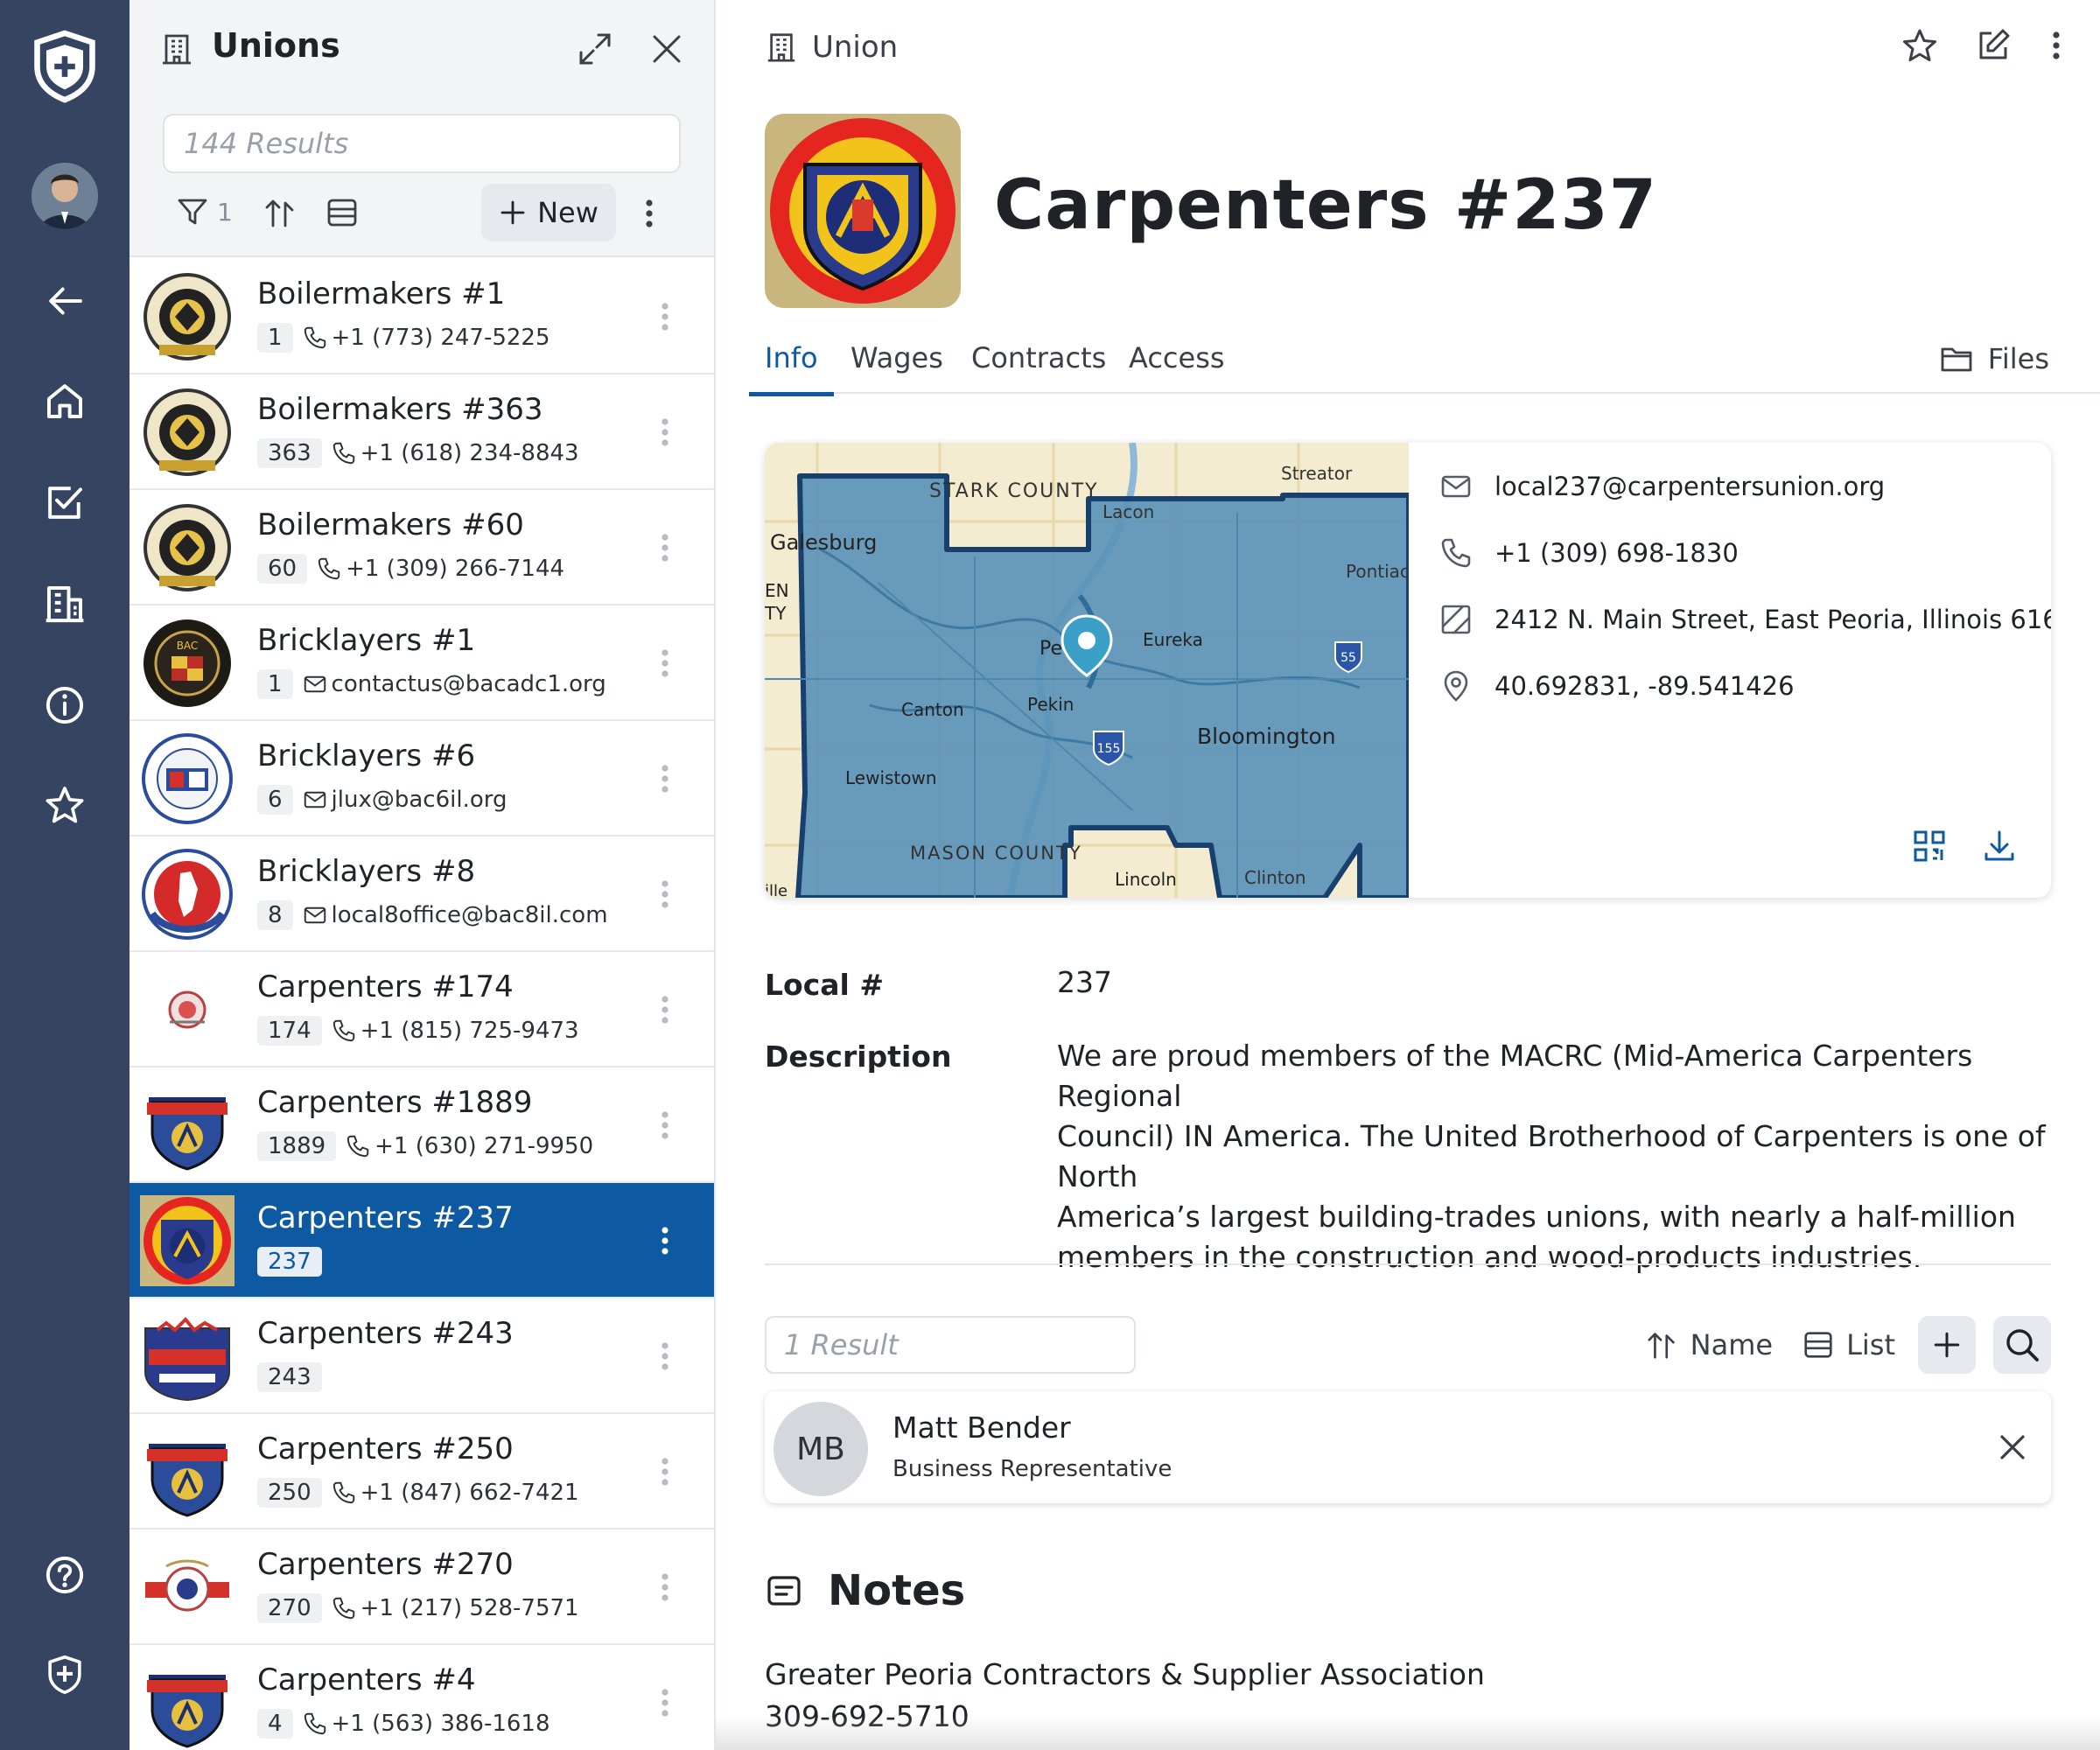 Image resolution: width=2100 pixels, height=1750 pixels. What do you see at coordinates (1014, 491) in the screenshot?
I see `map-label-stark: STARK COUNTY` at bounding box center [1014, 491].